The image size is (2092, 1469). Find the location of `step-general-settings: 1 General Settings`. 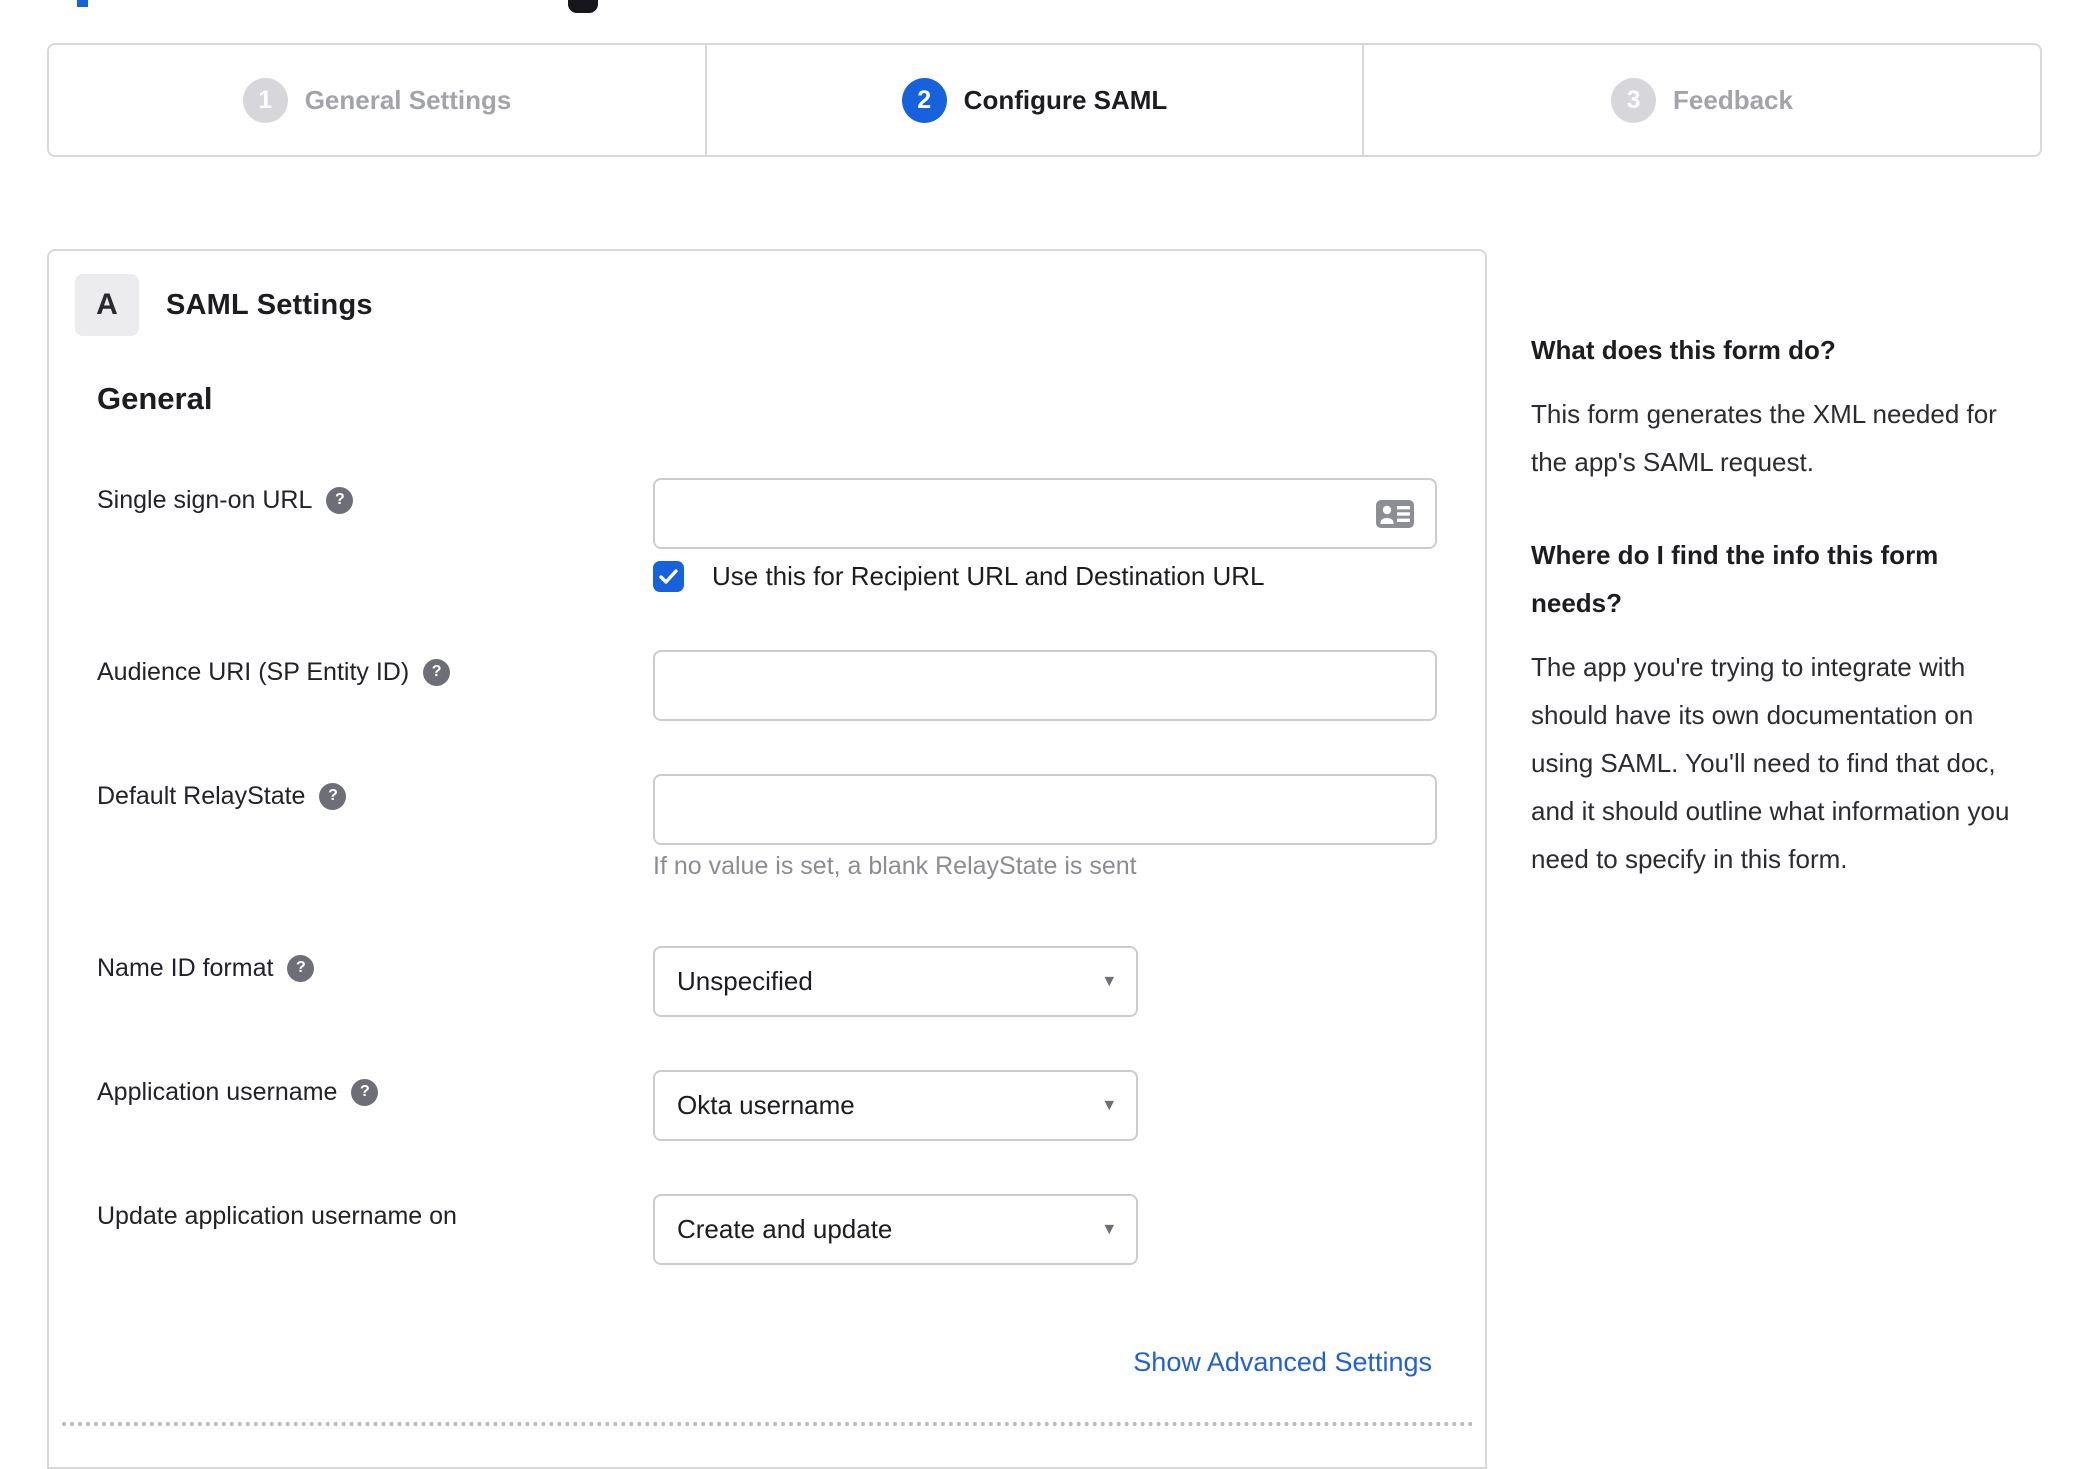

step-general-settings: 1 General Settings is located at coordinates (377, 100).